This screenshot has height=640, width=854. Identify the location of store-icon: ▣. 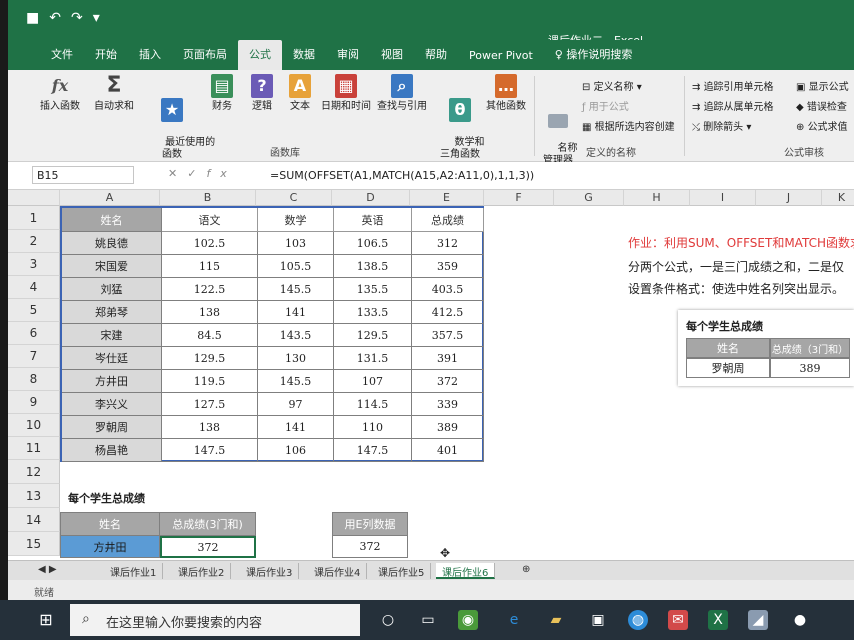
(598, 620).